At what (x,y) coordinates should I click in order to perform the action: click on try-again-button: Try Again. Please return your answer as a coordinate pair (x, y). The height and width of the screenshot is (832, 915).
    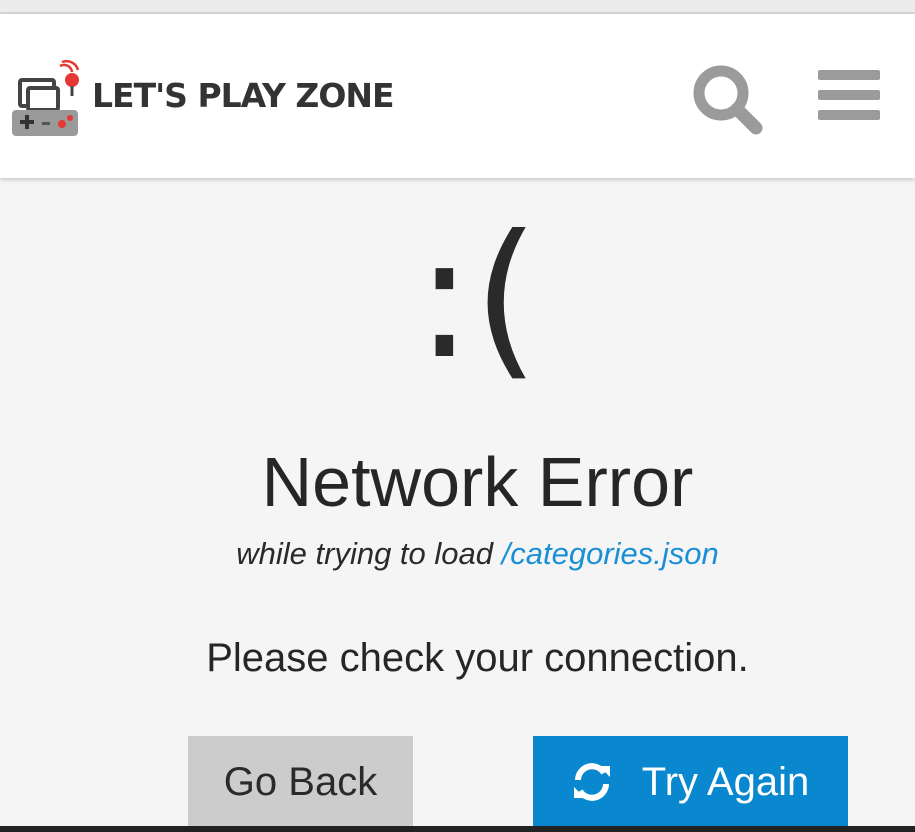
    Looking at the image, I should click on (690, 782).